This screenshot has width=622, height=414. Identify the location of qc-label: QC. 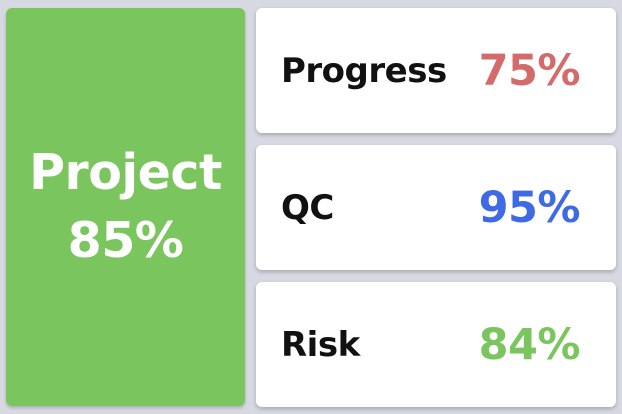
(307, 207).